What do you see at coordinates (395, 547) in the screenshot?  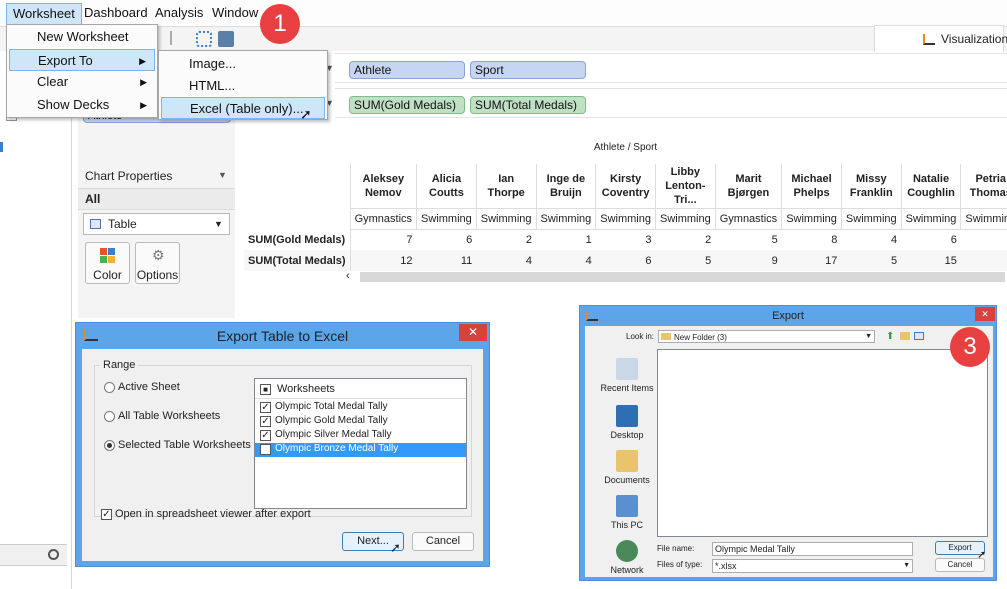 I see `cursor-icon: ➚` at bounding box center [395, 547].